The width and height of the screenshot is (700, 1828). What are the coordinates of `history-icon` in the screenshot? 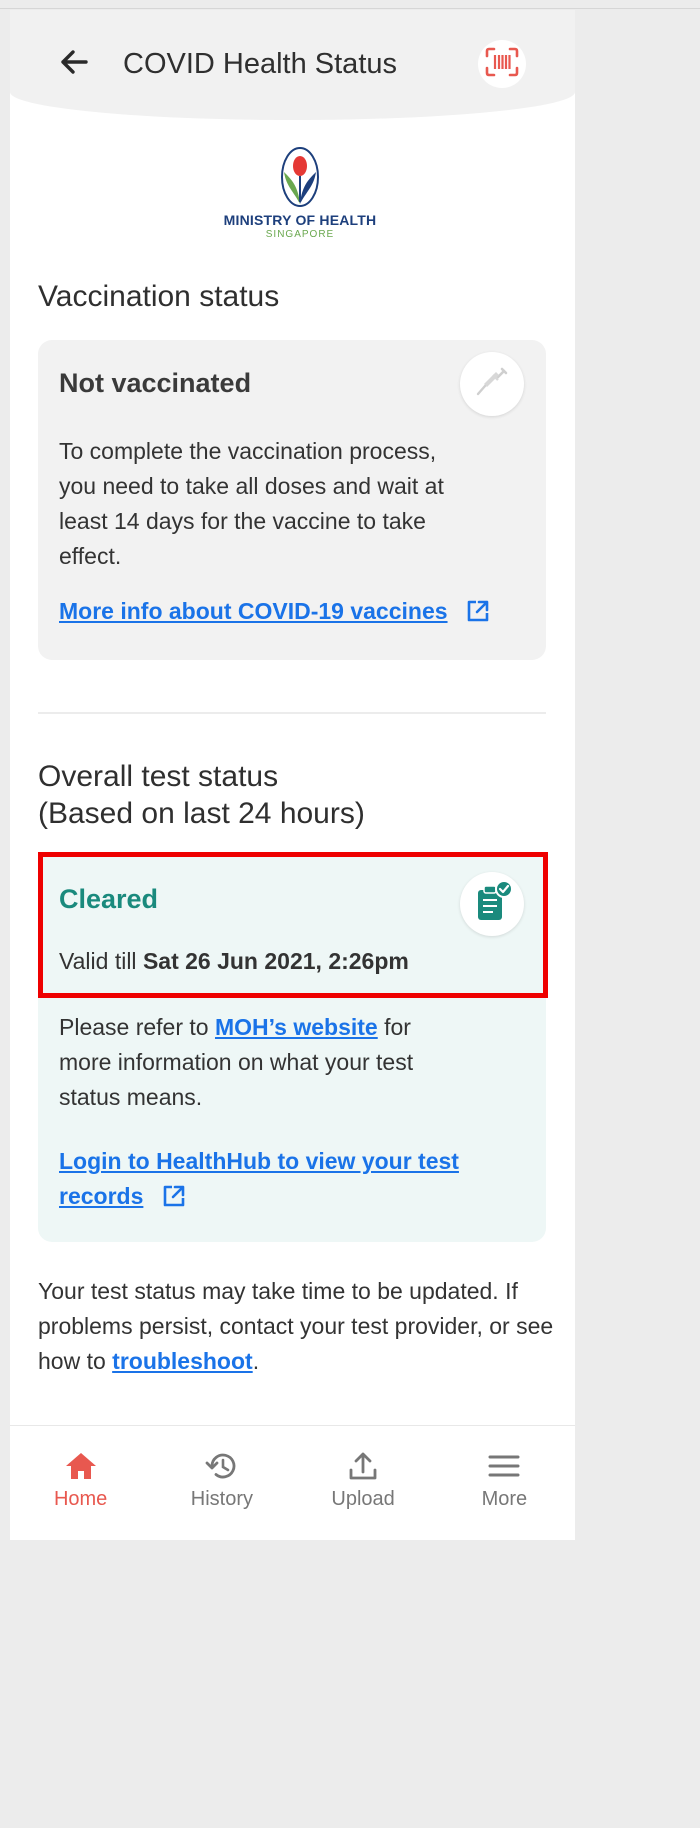 It's located at (222, 1466).